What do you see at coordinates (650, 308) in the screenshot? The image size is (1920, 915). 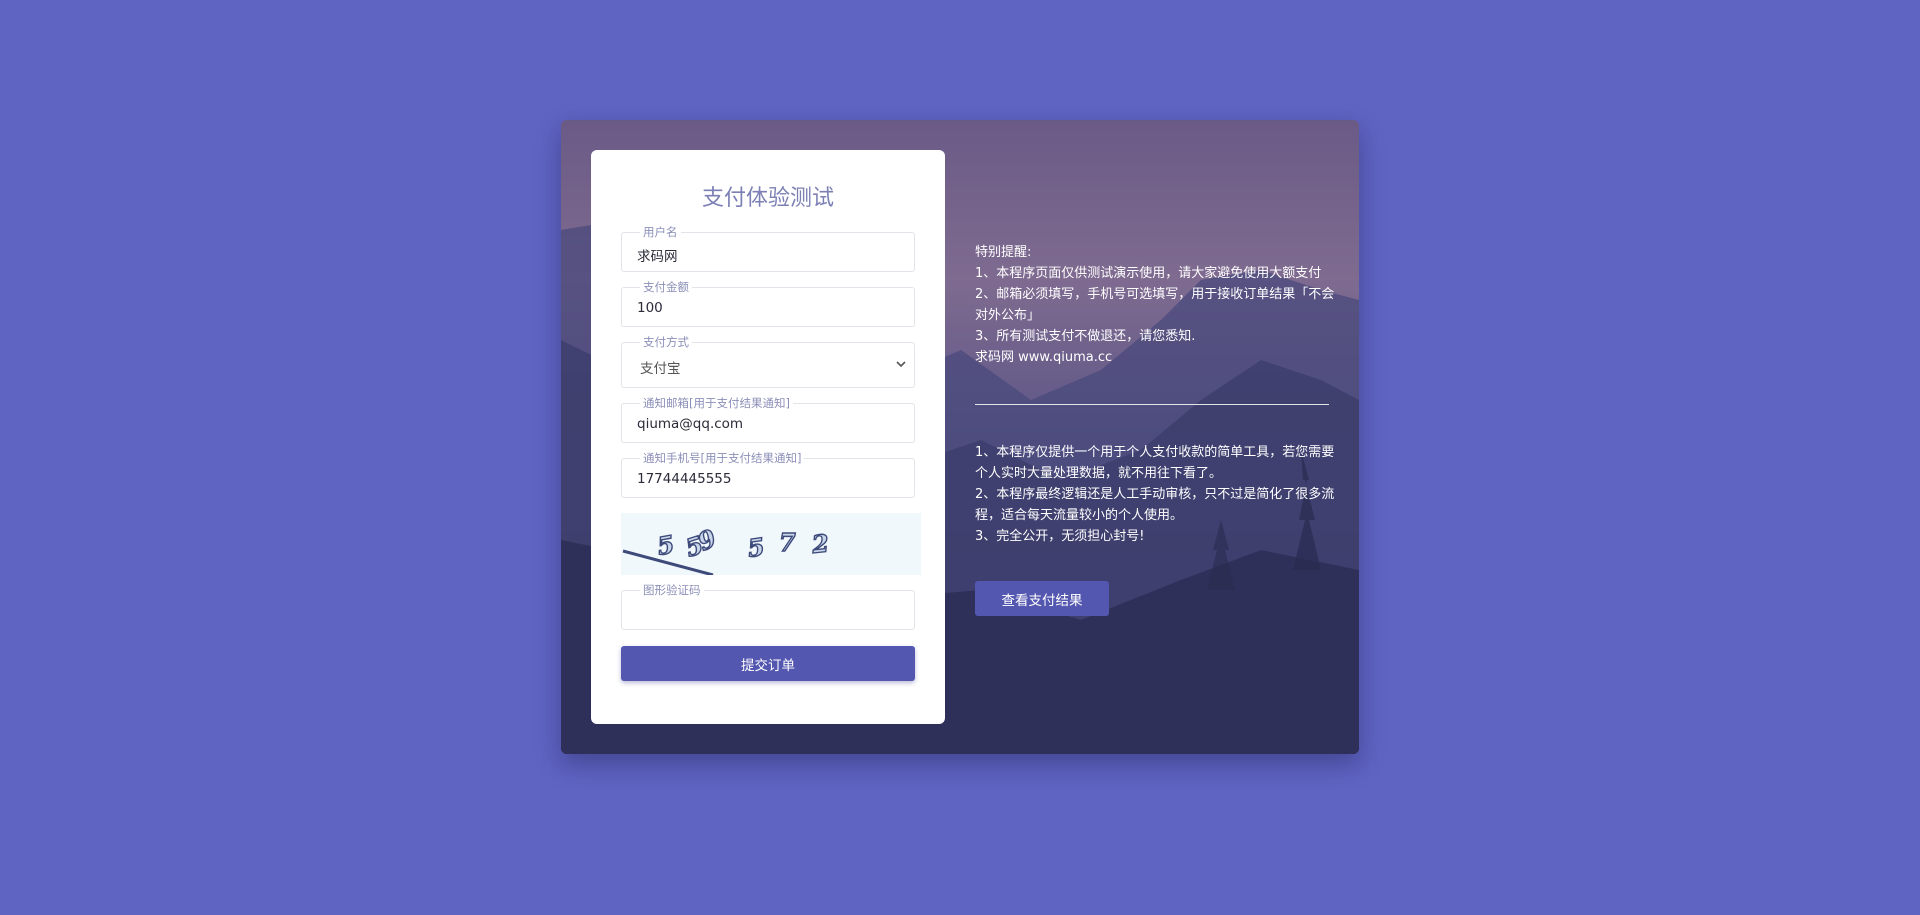 I see `amount-input: 100` at bounding box center [650, 308].